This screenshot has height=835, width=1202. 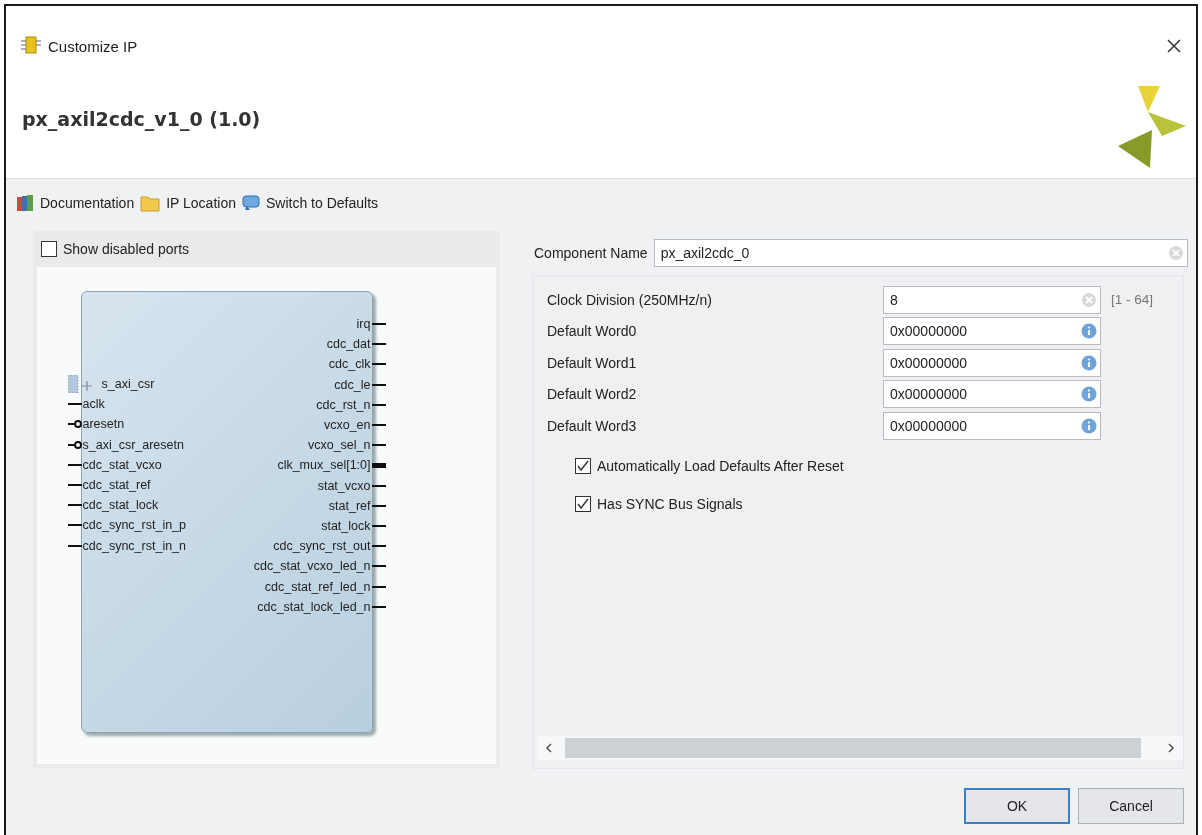 I want to click on port-label: cdc_le, so click(x=352, y=384).